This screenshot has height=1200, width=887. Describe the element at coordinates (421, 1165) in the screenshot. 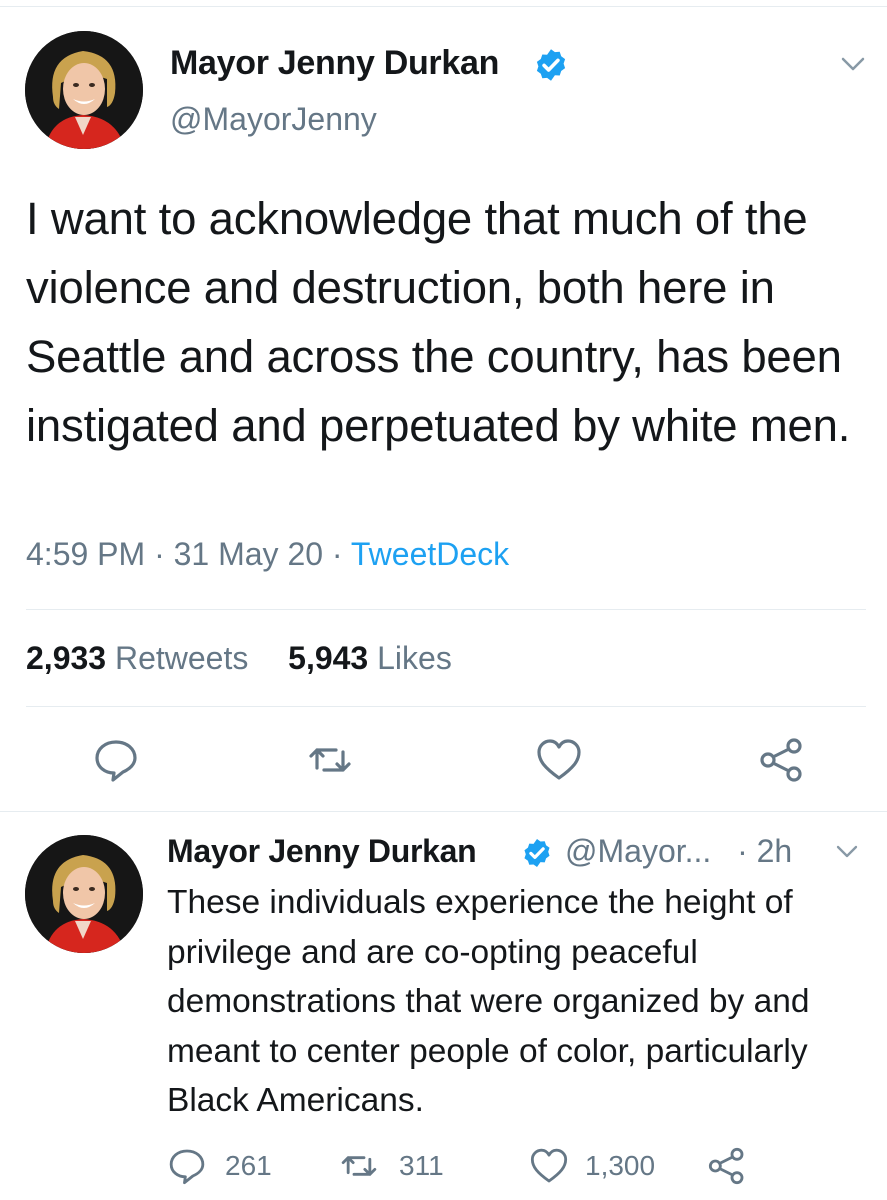

I see `retweet-count: 311` at that location.